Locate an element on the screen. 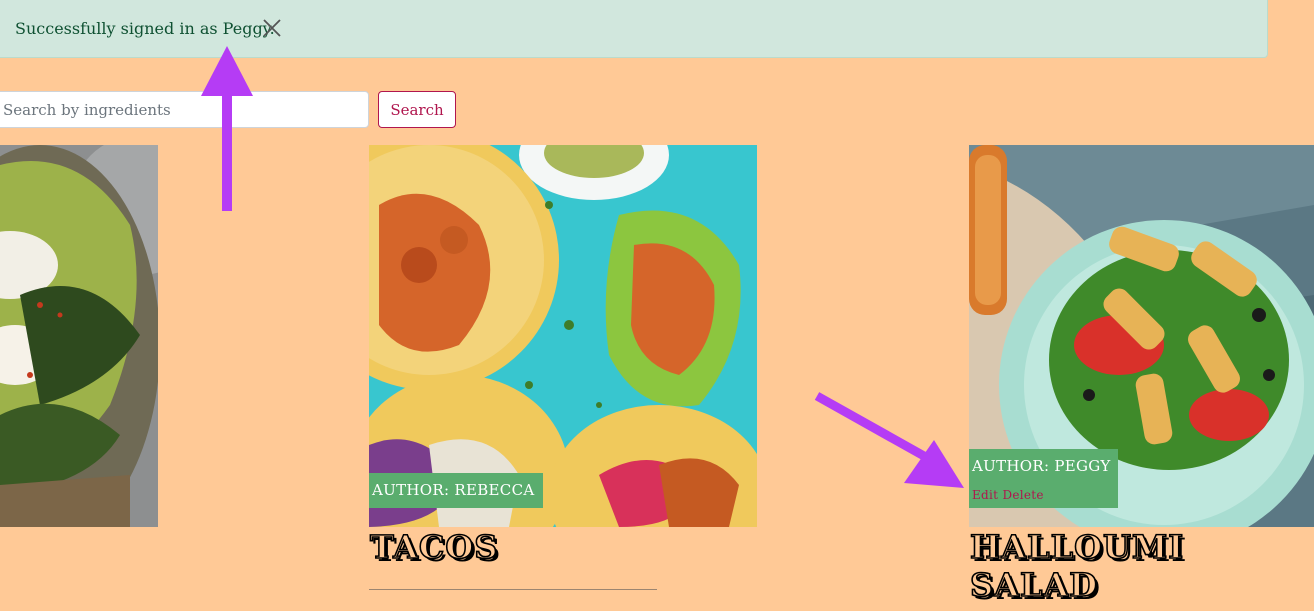 This screenshot has width=1314, height=611. recipe-title-halloumi-salad: HALLOUMI SALAD is located at coordinates (1077, 566).